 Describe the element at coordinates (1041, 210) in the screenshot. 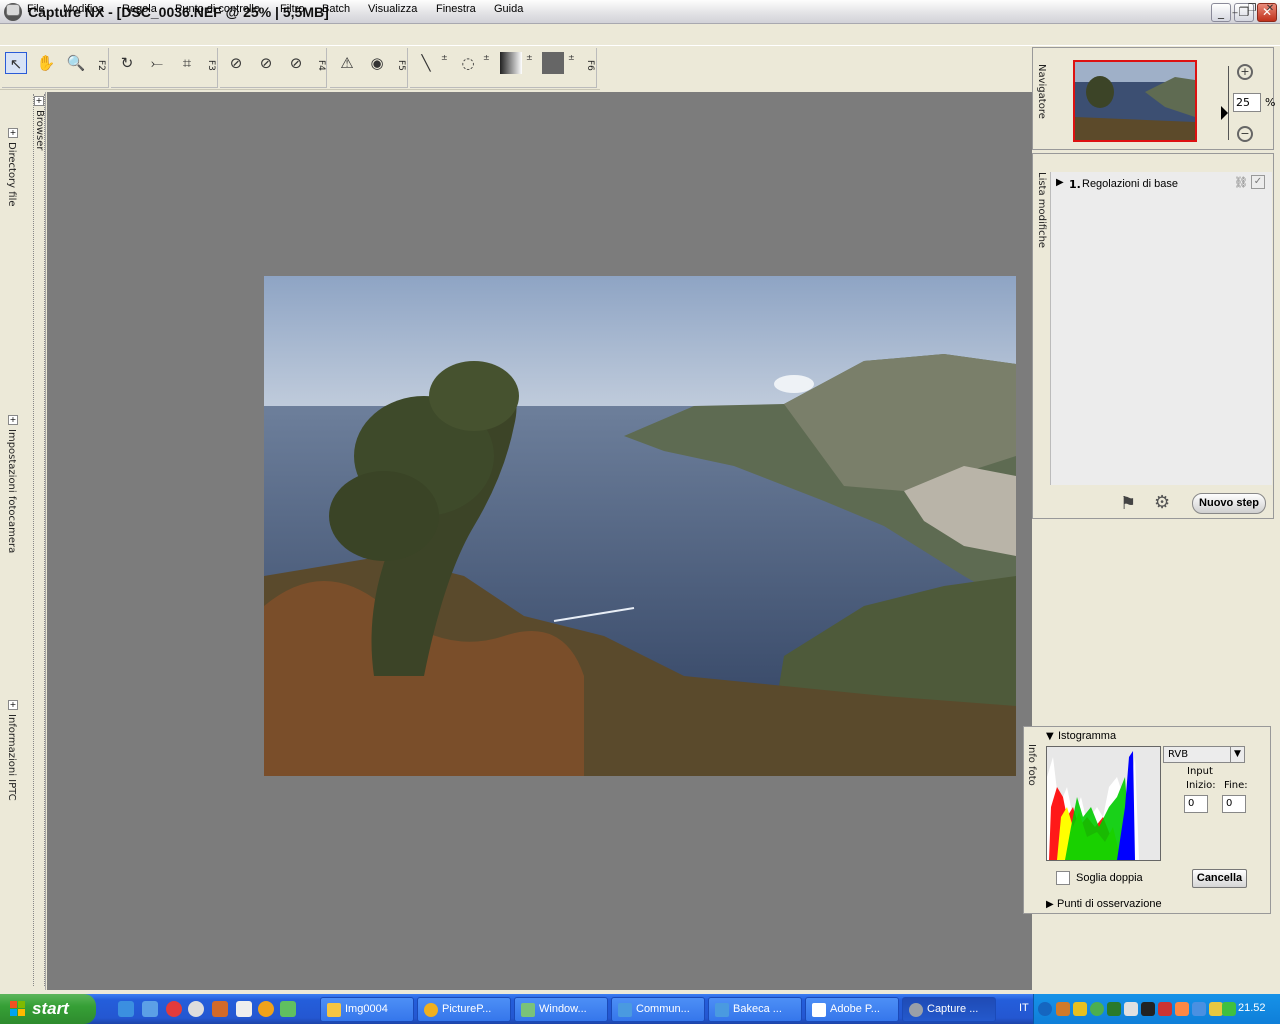

I see `edit-list-tab: Lista modifiche` at that location.